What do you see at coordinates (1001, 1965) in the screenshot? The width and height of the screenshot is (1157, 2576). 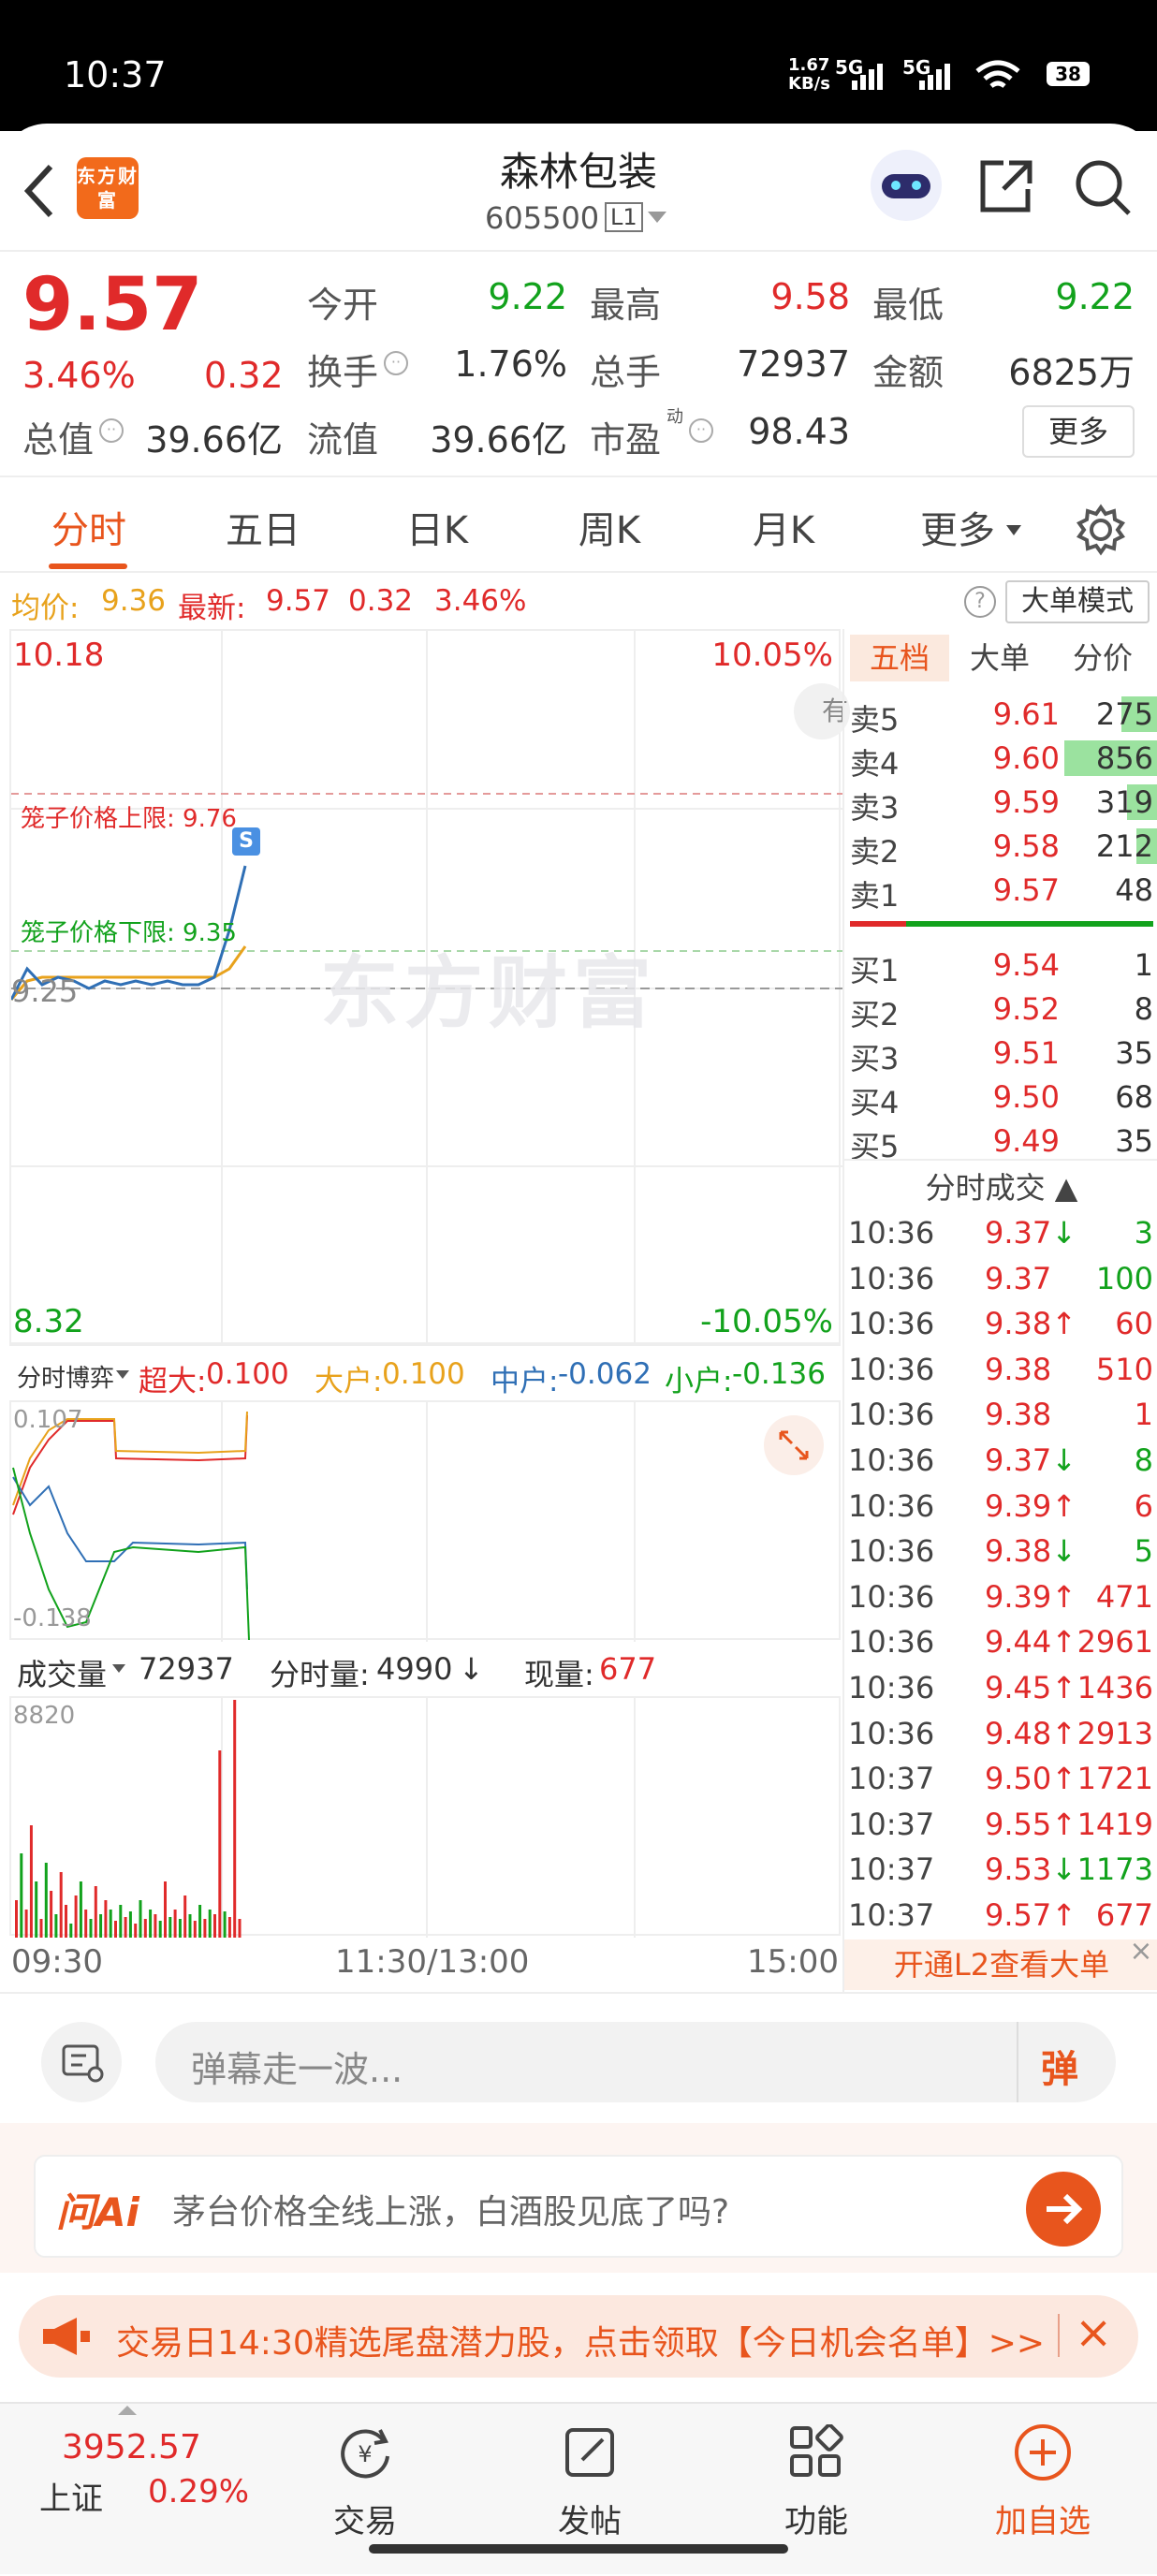 I see `l2-upsell-banner: 开通L2查看大单` at bounding box center [1001, 1965].